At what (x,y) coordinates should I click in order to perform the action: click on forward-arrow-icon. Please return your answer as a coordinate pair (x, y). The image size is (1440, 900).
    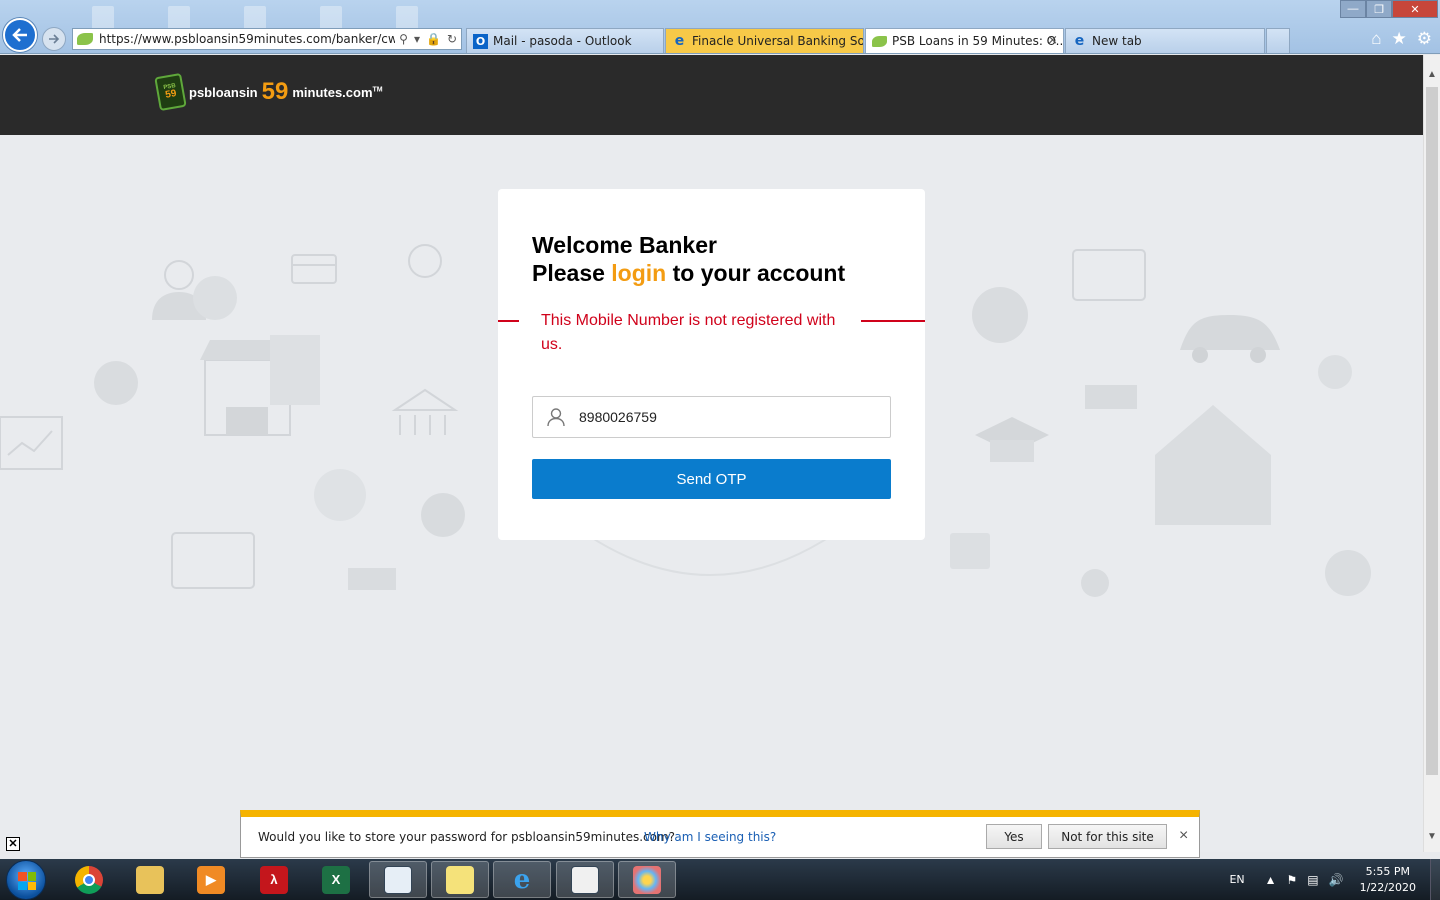
    Looking at the image, I should click on (54, 39).